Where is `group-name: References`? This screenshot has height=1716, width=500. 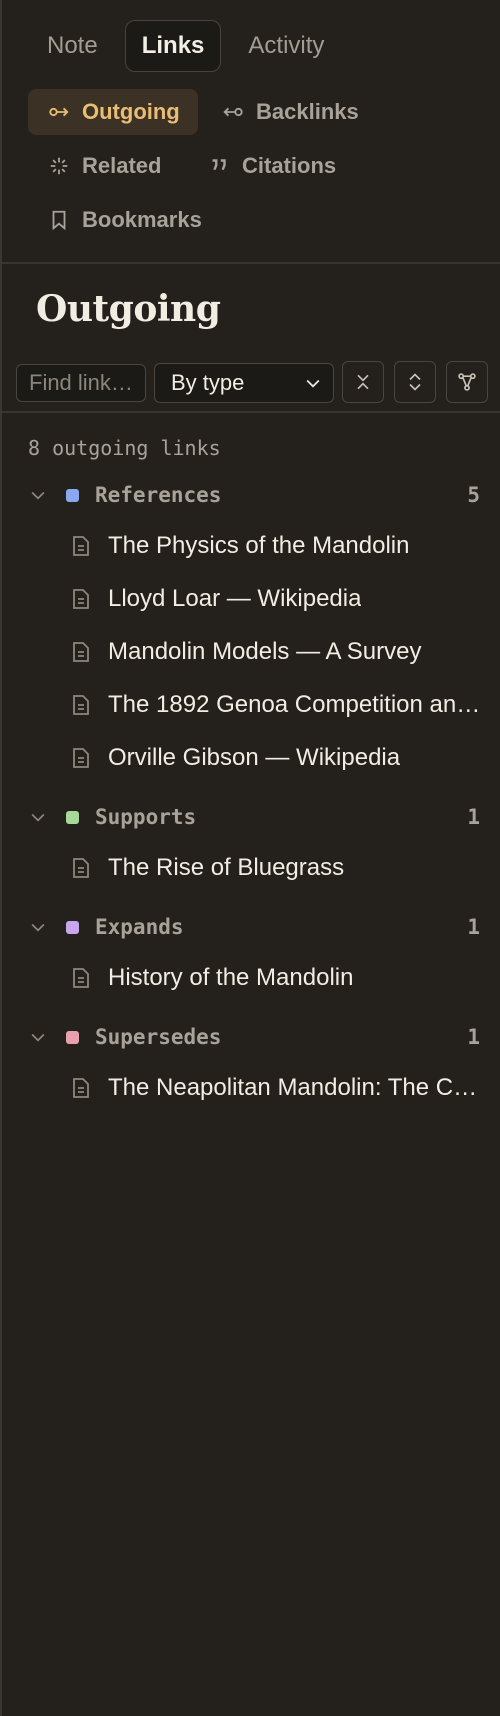
group-name: References is located at coordinates (158, 495).